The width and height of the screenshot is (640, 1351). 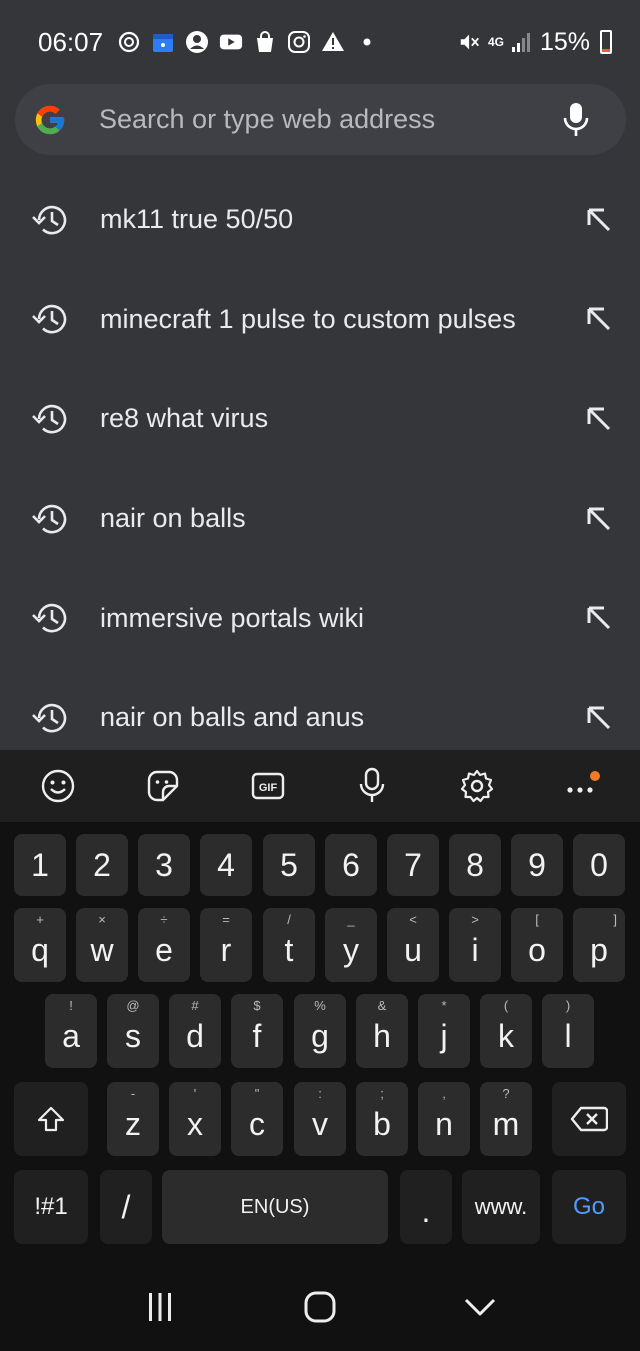 What do you see at coordinates (382, 1119) in the screenshot?
I see `key-b: ; b` at bounding box center [382, 1119].